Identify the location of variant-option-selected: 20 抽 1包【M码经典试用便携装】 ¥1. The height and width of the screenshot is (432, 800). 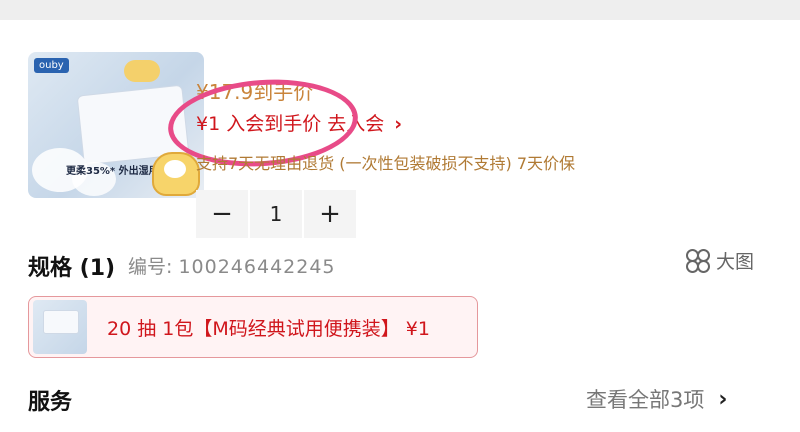
(253, 327).